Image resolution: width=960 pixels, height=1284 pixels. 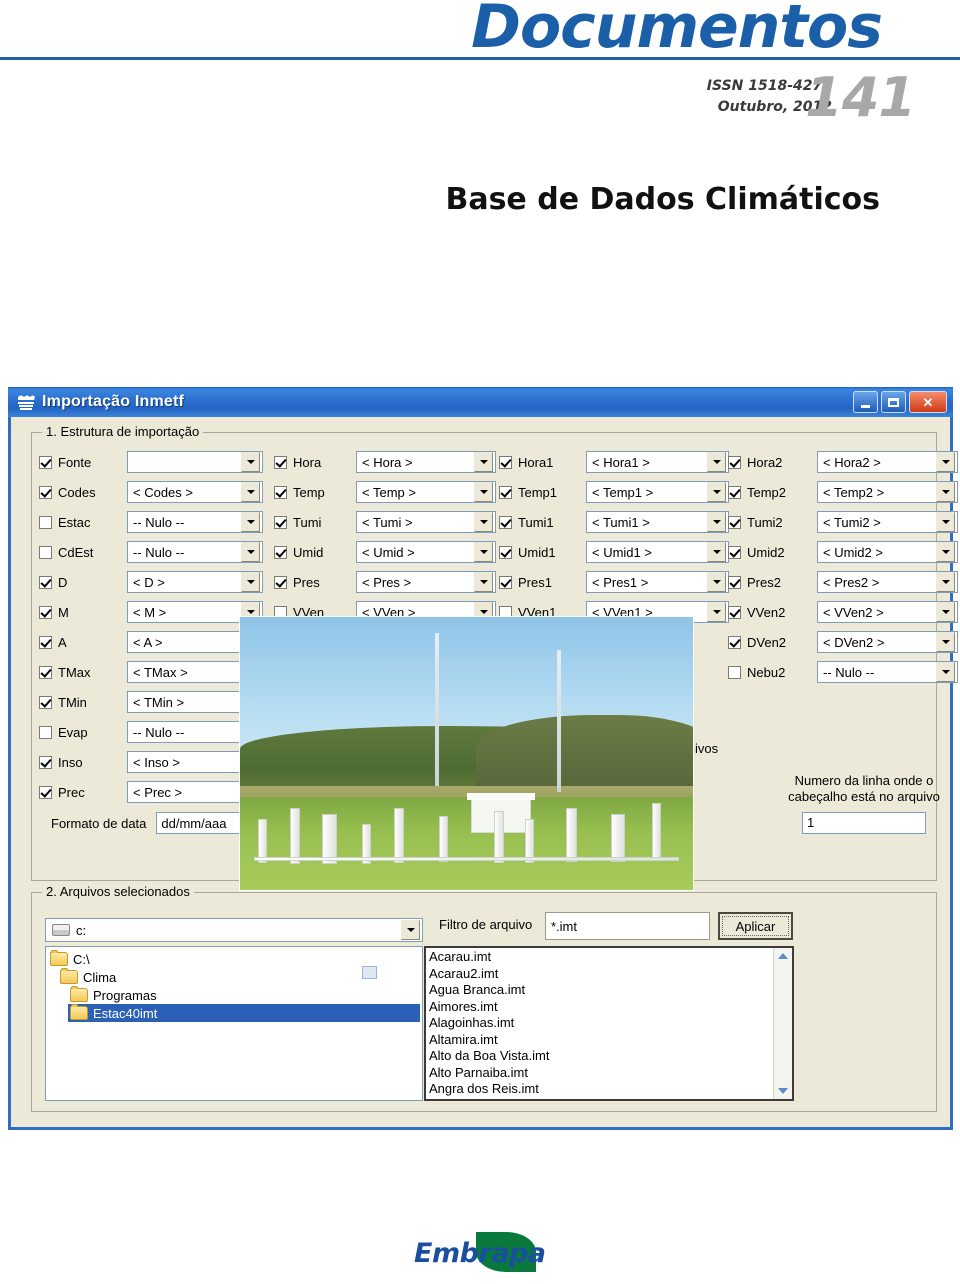 What do you see at coordinates (887, 612) in the screenshot?
I see `combobox-vven2: < VVen2 >` at bounding box center [887, 612].